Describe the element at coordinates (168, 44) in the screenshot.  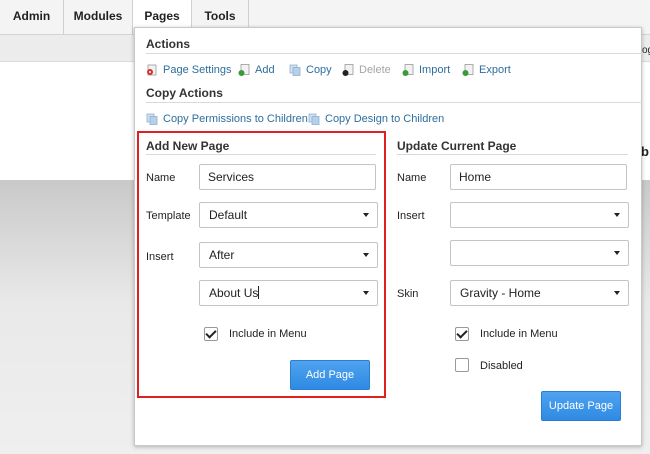
I see `actions-title: Actions` at that location.